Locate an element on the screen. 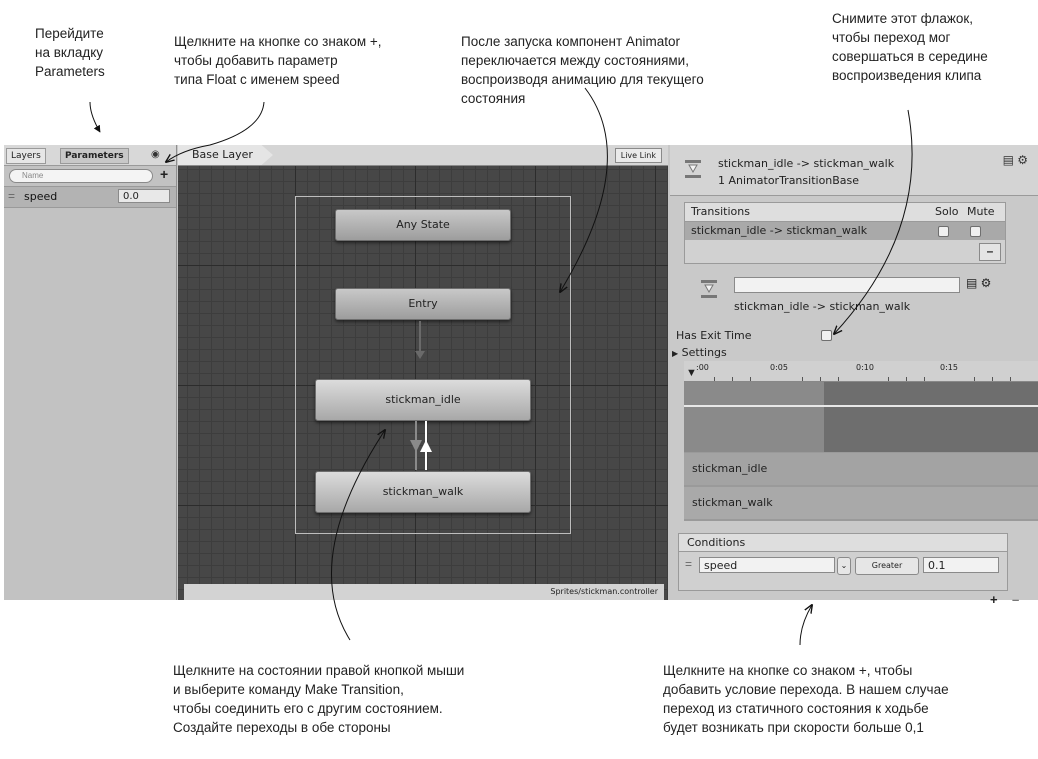 This screenshot has width=1038, height=759. timeline-ruler: :00 0:05 0:10 0:15 is located at coordinates (861, 371).